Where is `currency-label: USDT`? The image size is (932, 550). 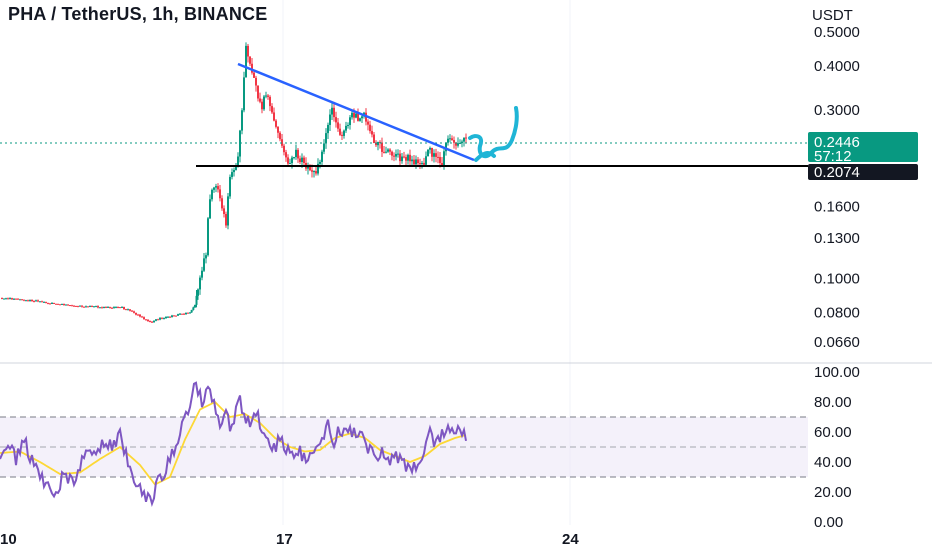
currency-label: USDT is located at coordinates (832, 15).